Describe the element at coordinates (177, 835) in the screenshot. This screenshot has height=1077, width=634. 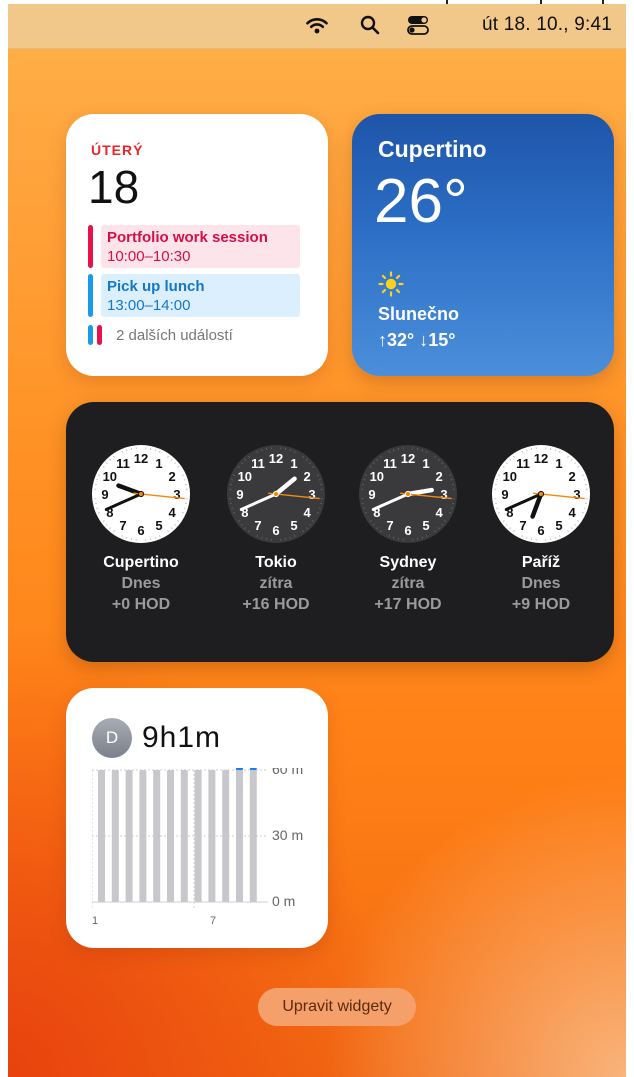
I see `chart-bars` at that location.